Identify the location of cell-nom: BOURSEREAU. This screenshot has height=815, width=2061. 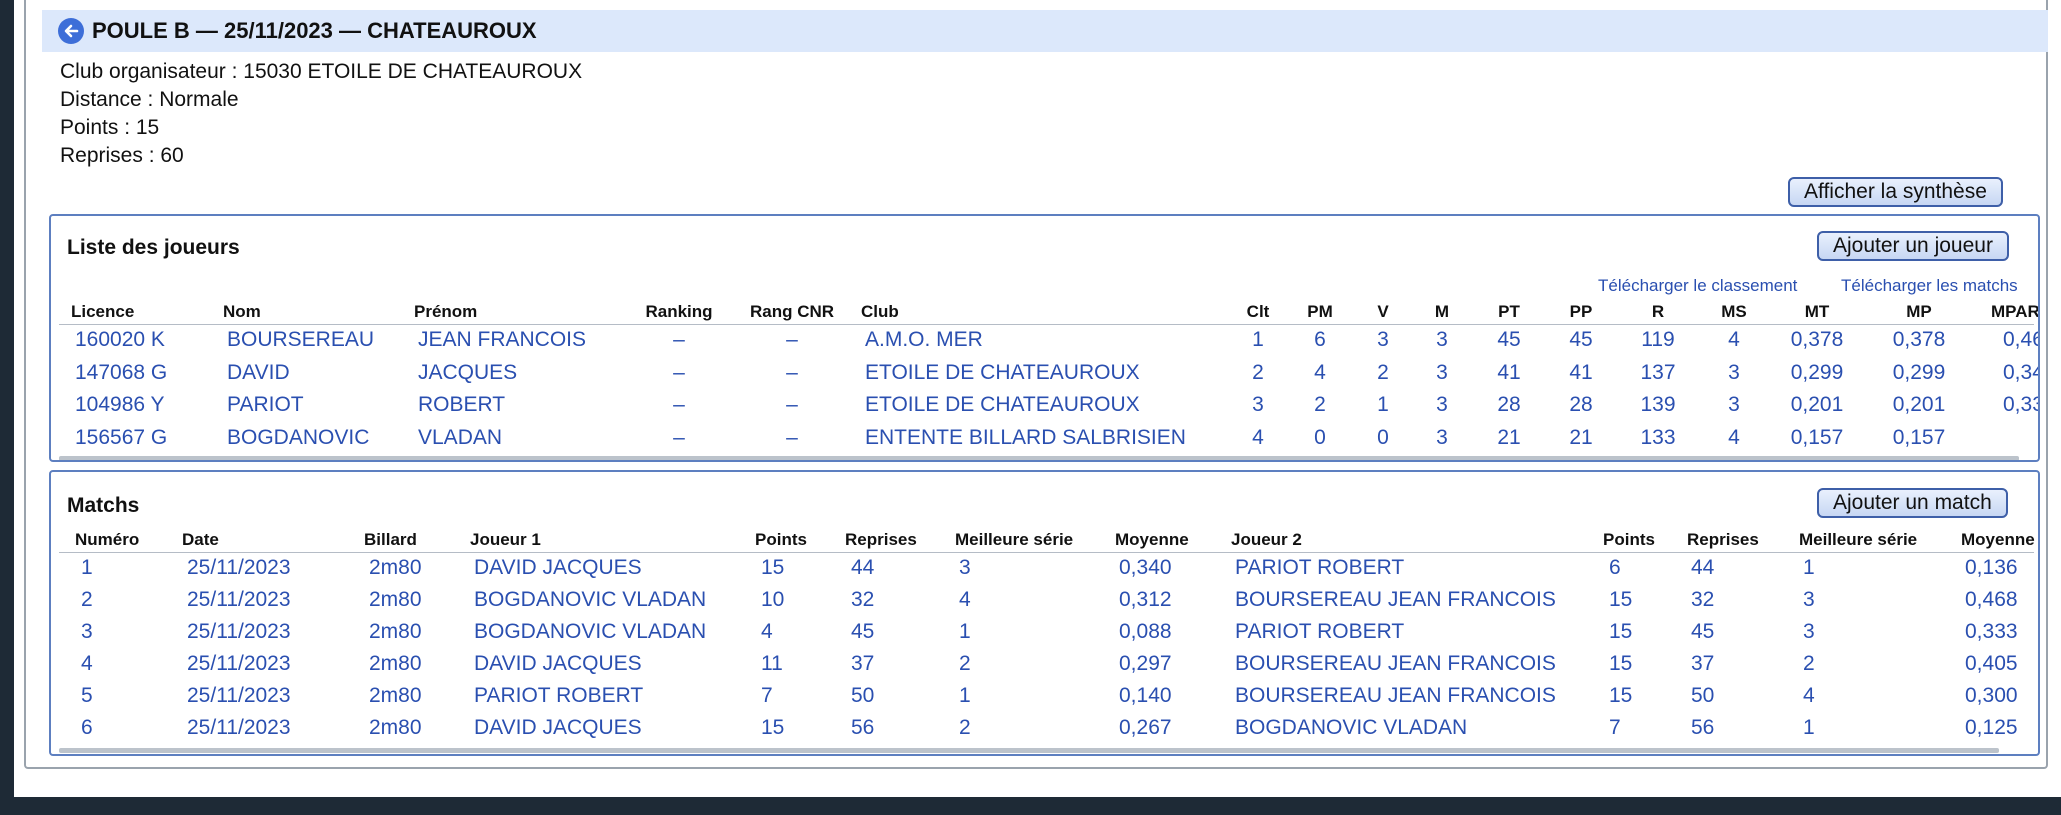
(300, 340).